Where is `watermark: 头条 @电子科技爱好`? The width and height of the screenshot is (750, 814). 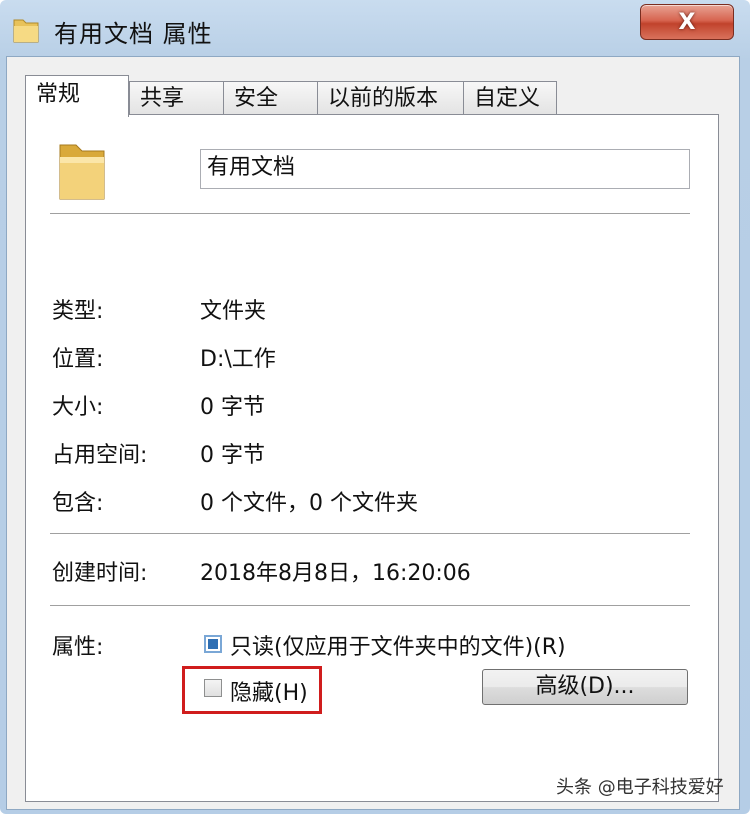 watermark: 头条 @电子科技爱好 is located at coordinates (640, 787).